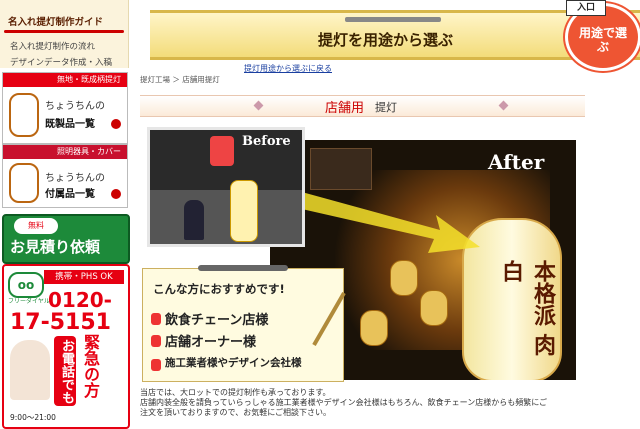 The image size is (640, 429). Describe the element at coordinates (65, 80) in the screenshot. I see `ready-made-tag: 無地・既成柄提灯` at that location.